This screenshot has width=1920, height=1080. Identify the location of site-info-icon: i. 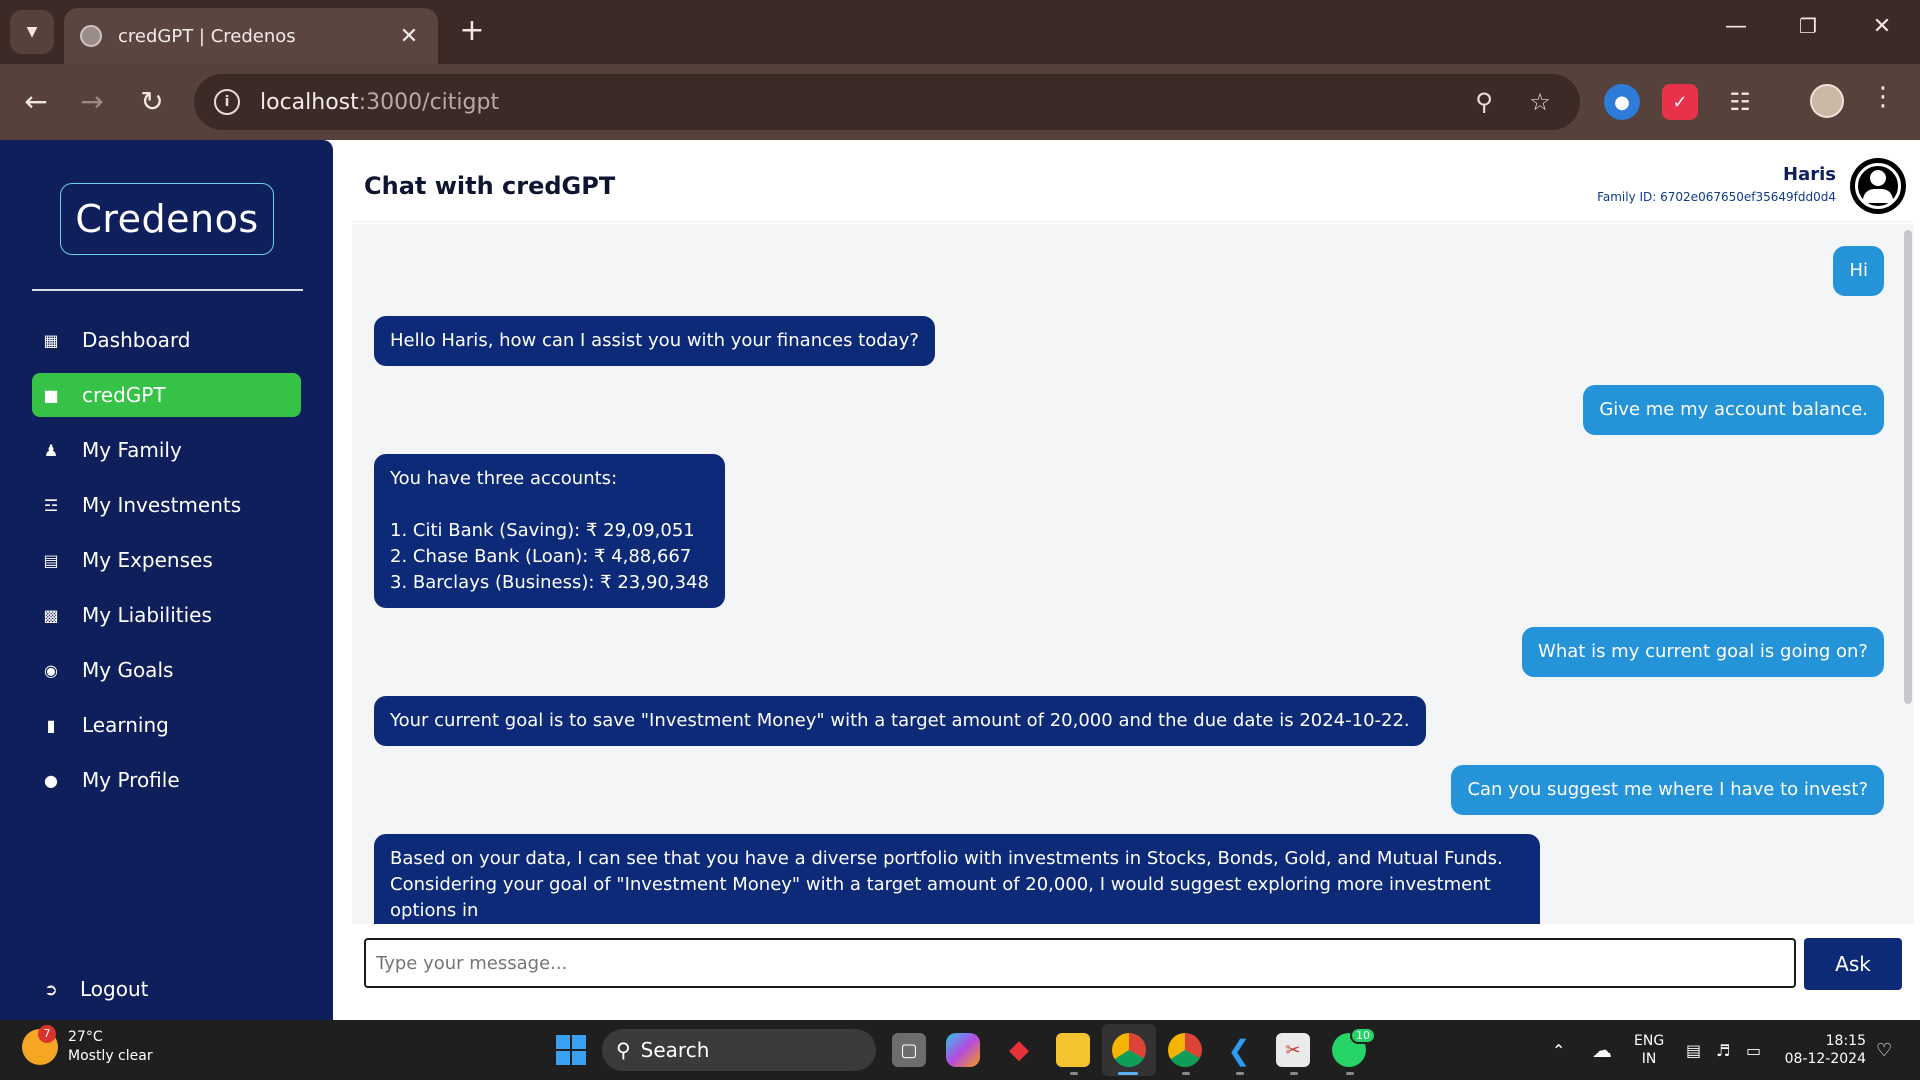
(227, 102).